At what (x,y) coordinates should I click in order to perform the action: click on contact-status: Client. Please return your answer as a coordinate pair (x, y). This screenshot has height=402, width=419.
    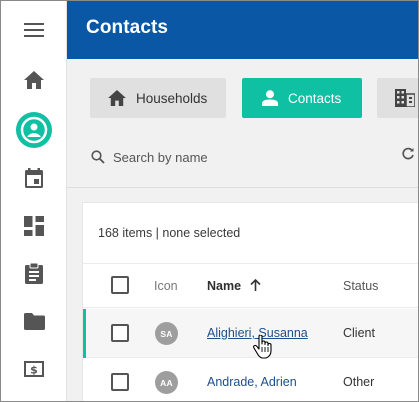
    Looking at the image, I should click on (359, 333).